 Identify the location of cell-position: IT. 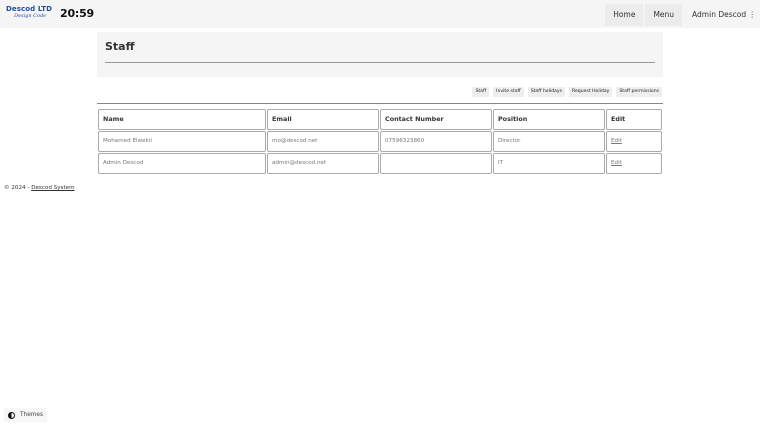
(549, 163).